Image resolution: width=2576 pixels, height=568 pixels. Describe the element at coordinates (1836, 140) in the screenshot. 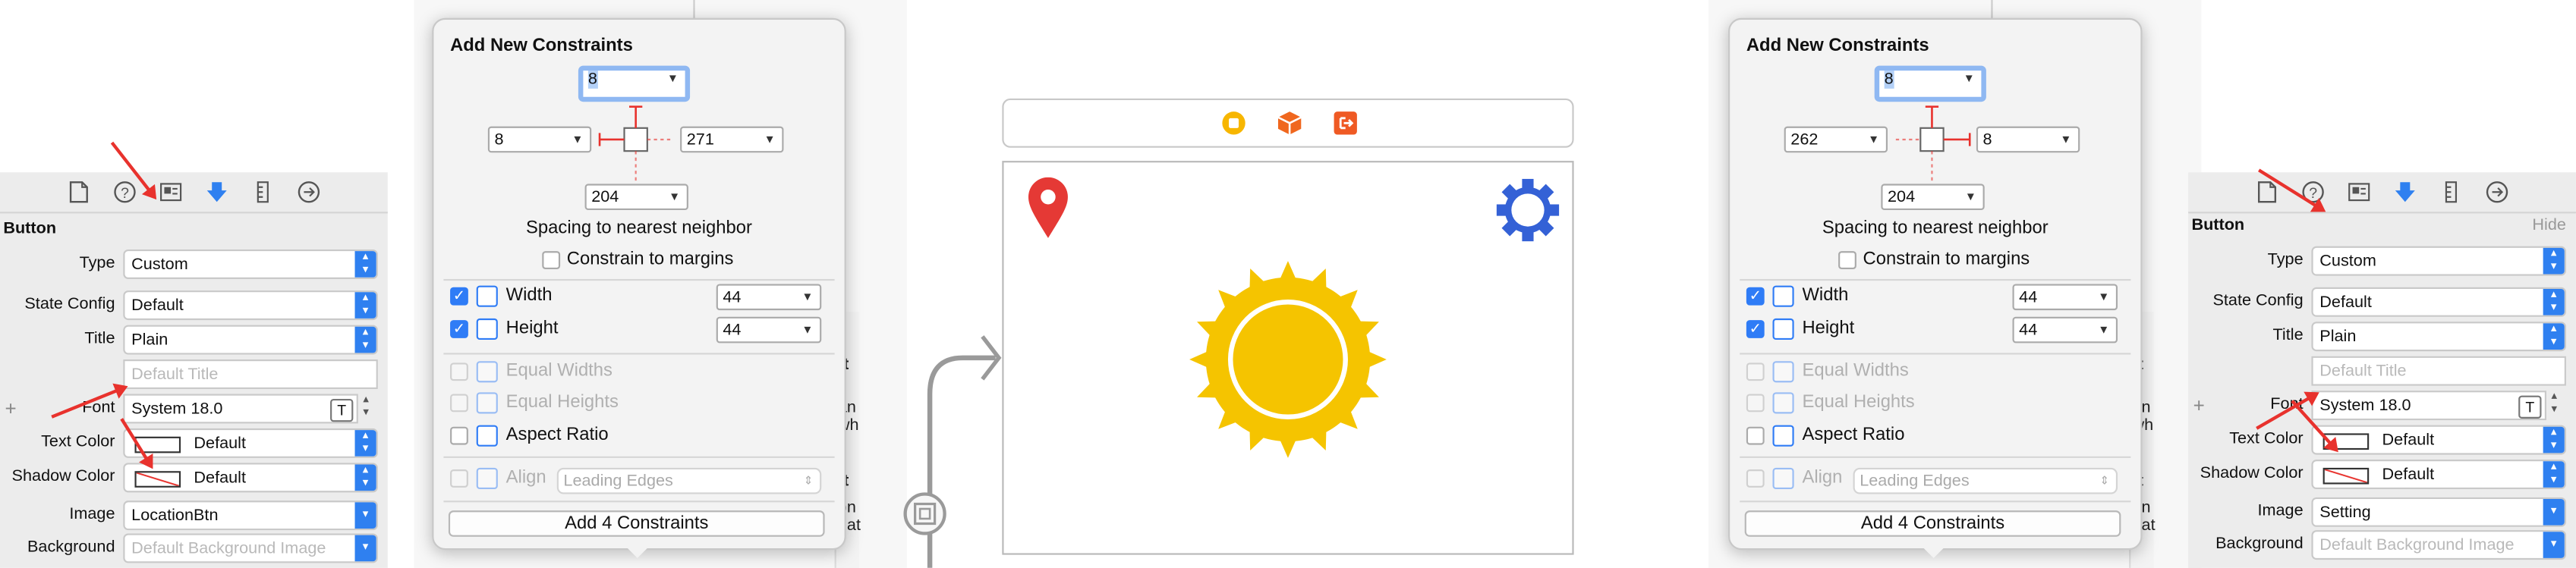

I see `left-constraint-combo: 262 ▼` at that location.